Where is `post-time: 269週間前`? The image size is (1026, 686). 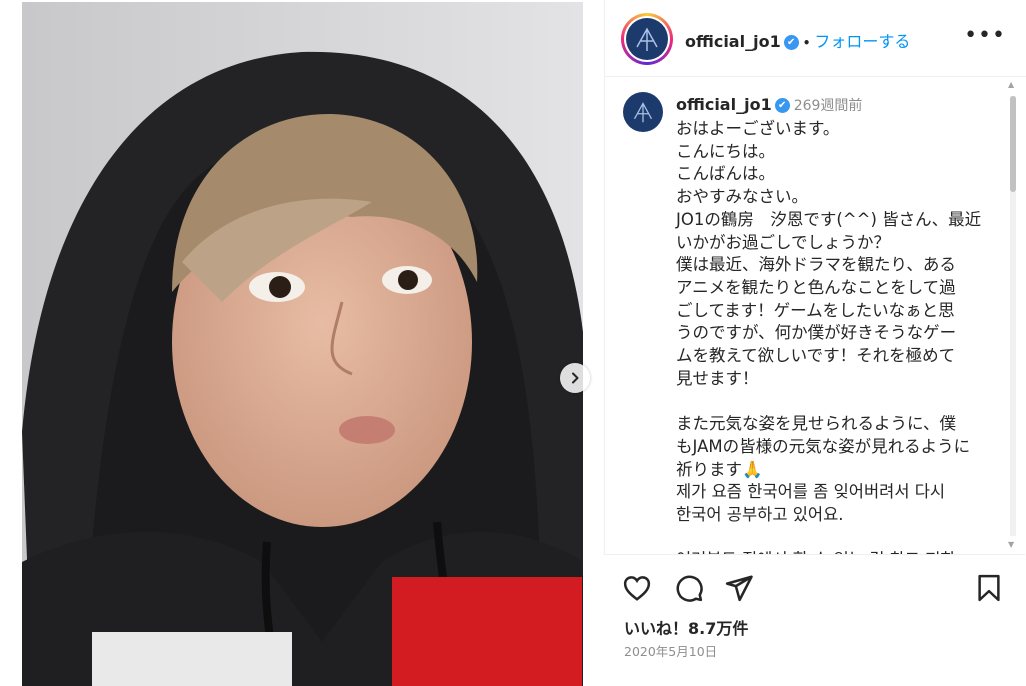
post-time: 269週間前 is located at coordinates (828, 106).